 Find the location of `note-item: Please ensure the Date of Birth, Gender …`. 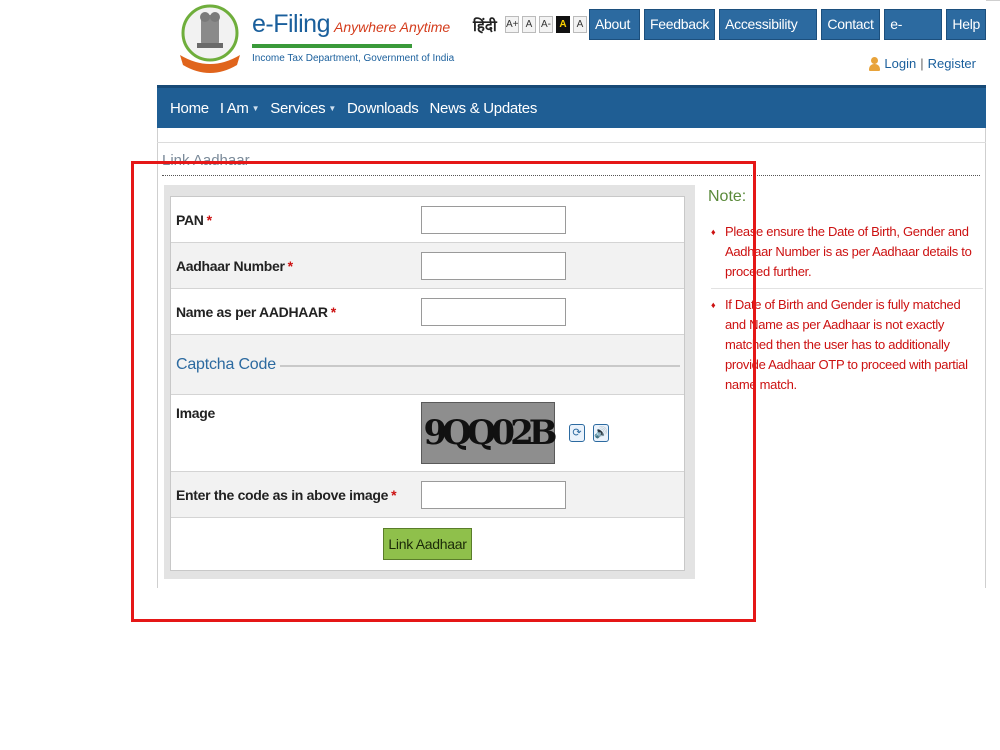

note-item: Please ensure the Date of Birth, Gender … is located at coordinates (847, 255).